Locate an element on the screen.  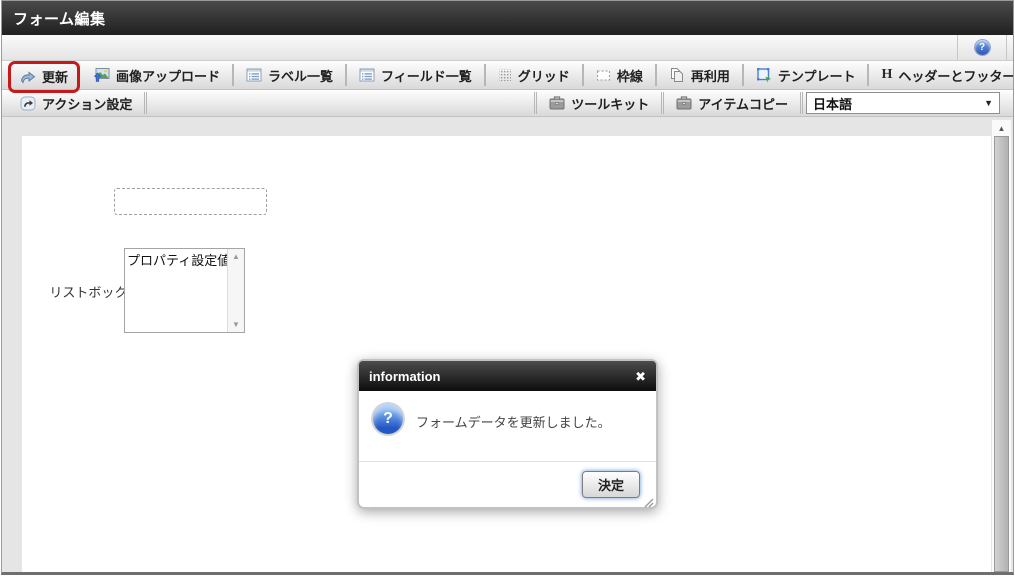
field-list-button-label: フィールド一覧 is located at coordinates (426, 76).